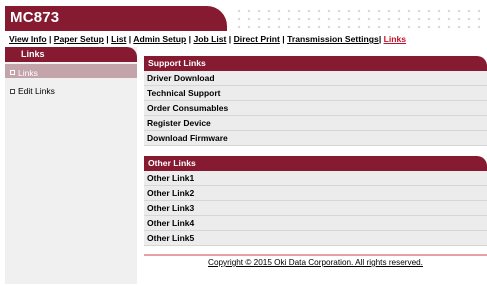  Describe the element at coordinates (315, 78) in the screenshot. I see `link-driver-download: Driver Download` at that location.